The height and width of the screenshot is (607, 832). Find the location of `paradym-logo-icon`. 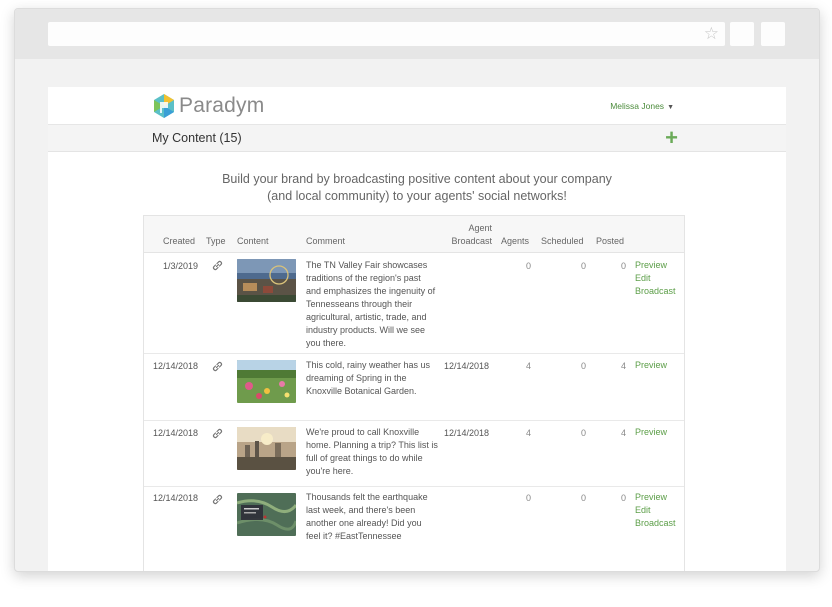

paradym-logo-icon is located at coordinates (164, 106).